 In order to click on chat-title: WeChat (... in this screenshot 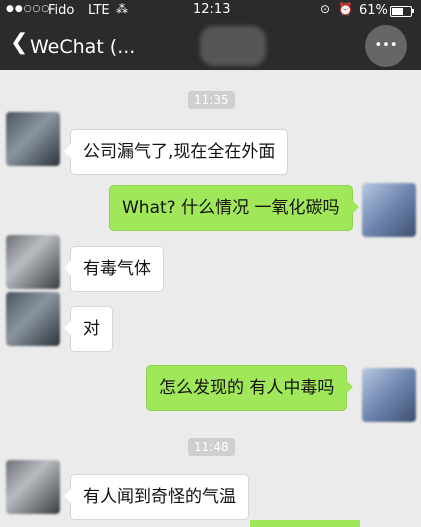, I will do `click(82, 47)`.